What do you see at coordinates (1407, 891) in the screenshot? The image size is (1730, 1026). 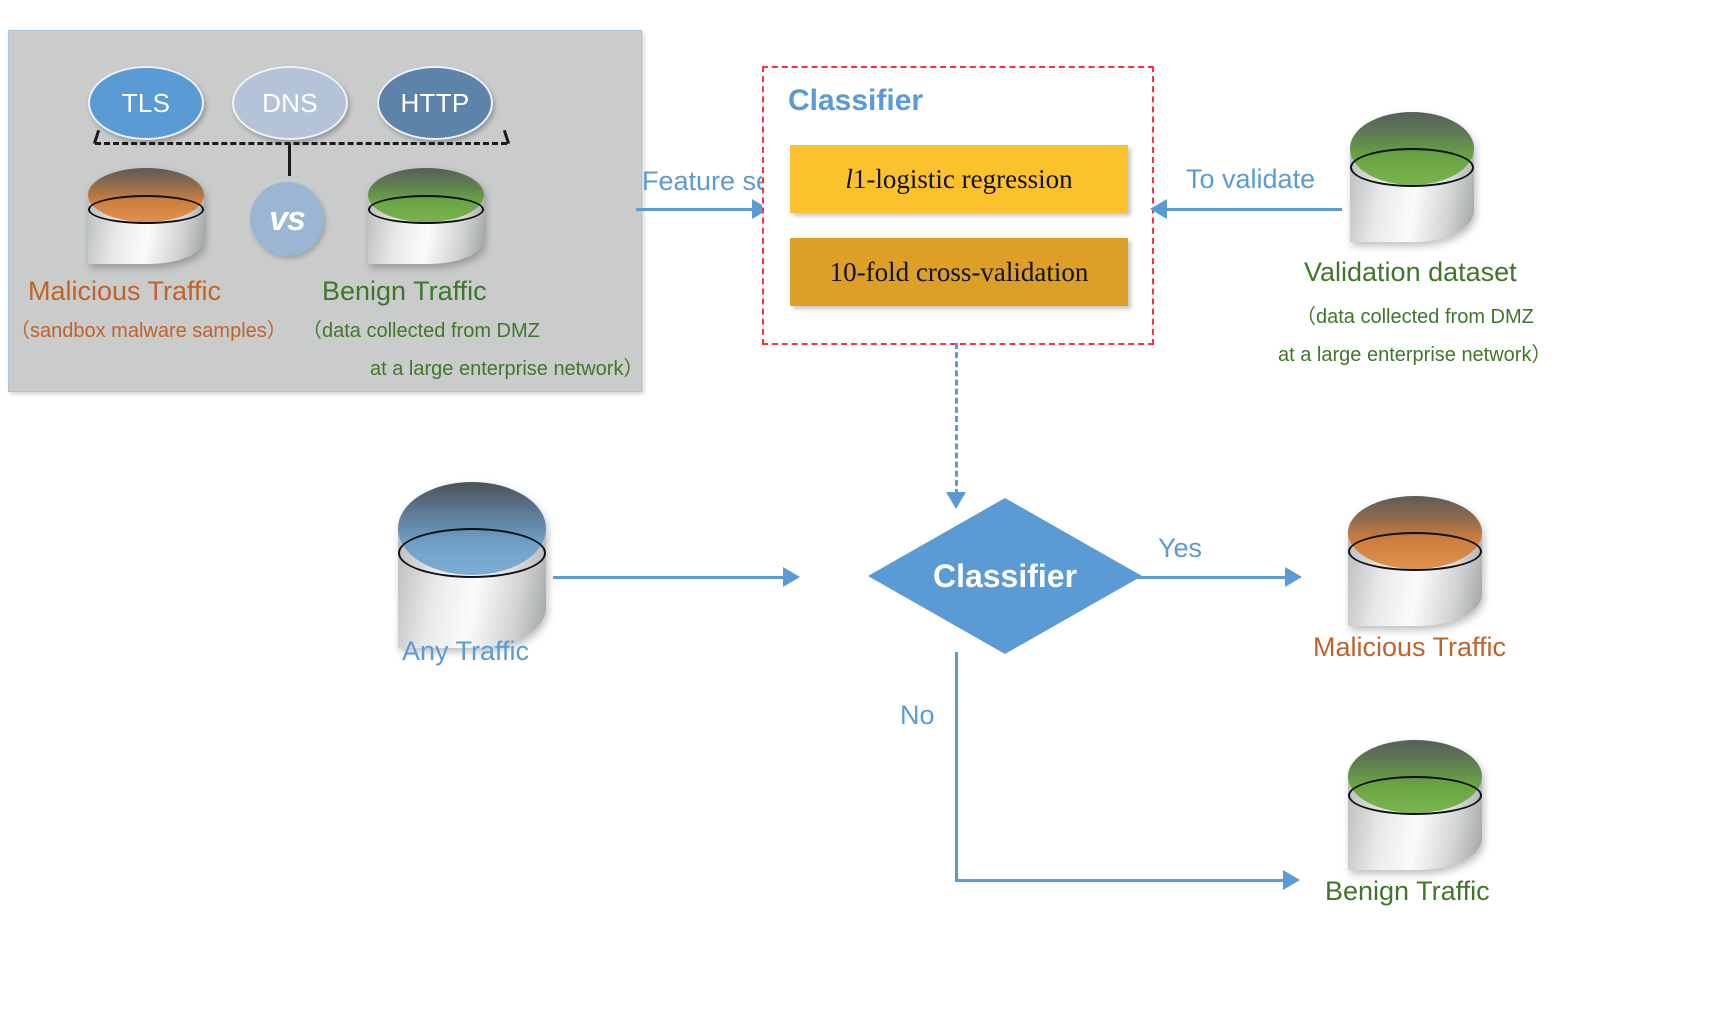 I see `output-benign-traffic-label: Benign Traffic` at bounding box center [1407, 891].